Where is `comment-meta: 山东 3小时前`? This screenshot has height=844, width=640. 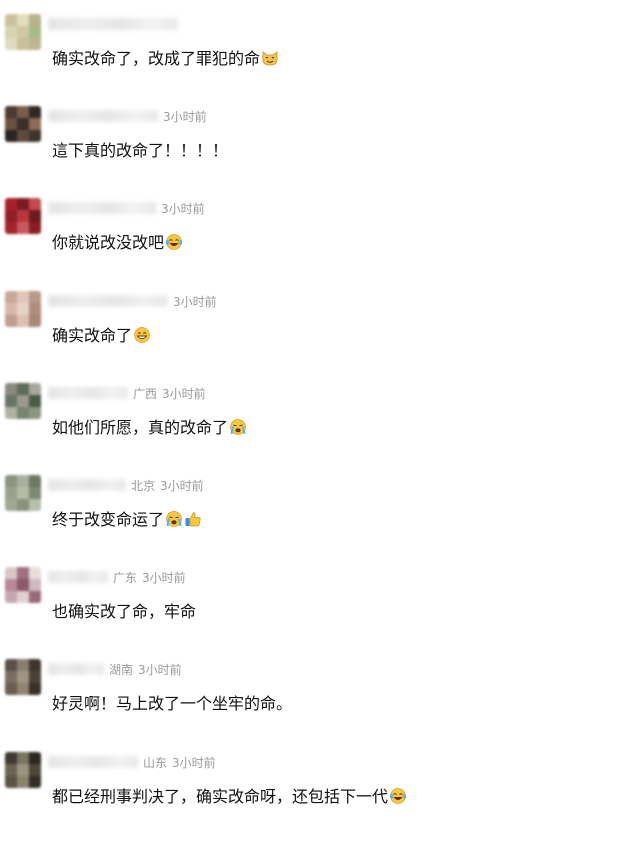 comment-meta: 山东 3小时前 is located at coordinates (132, 762).